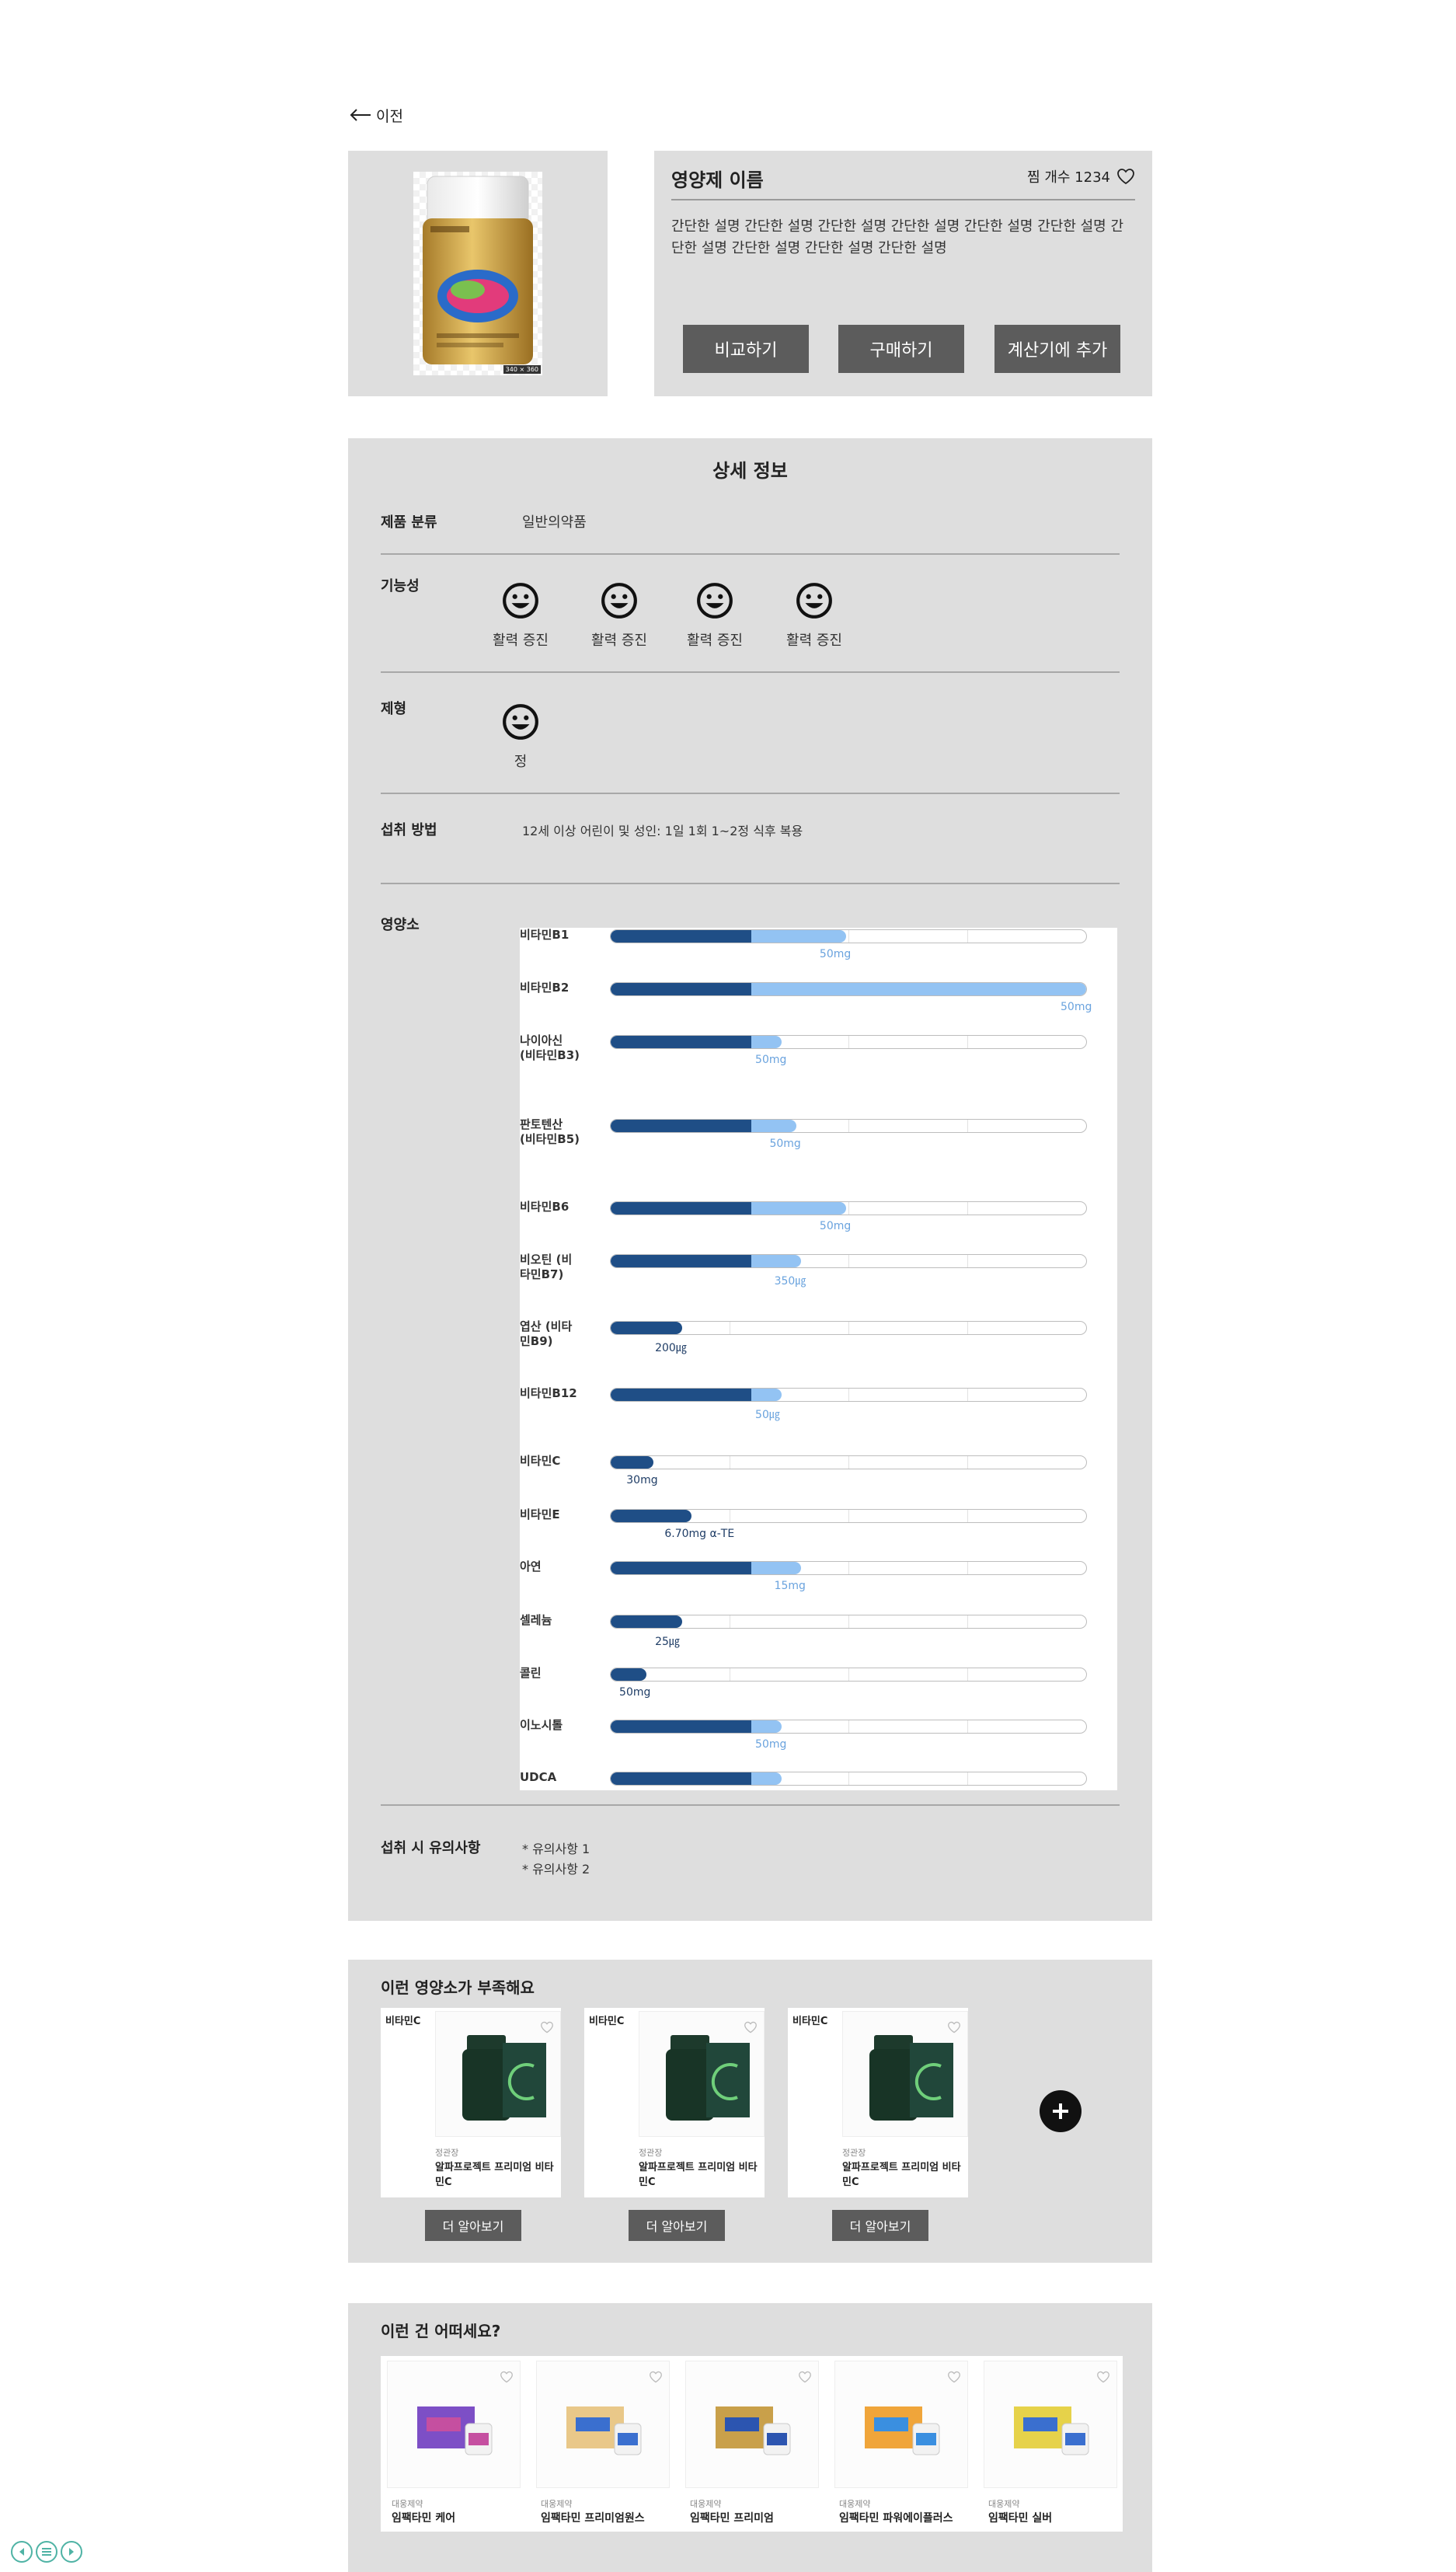 The height and width of the screenshot is (2572, 1456). What do you see at coordinates (1057, 349) in the screenshot?
I see `add-to-calculator-button: 계산기에 추가` at bounding box center [1057, 349].